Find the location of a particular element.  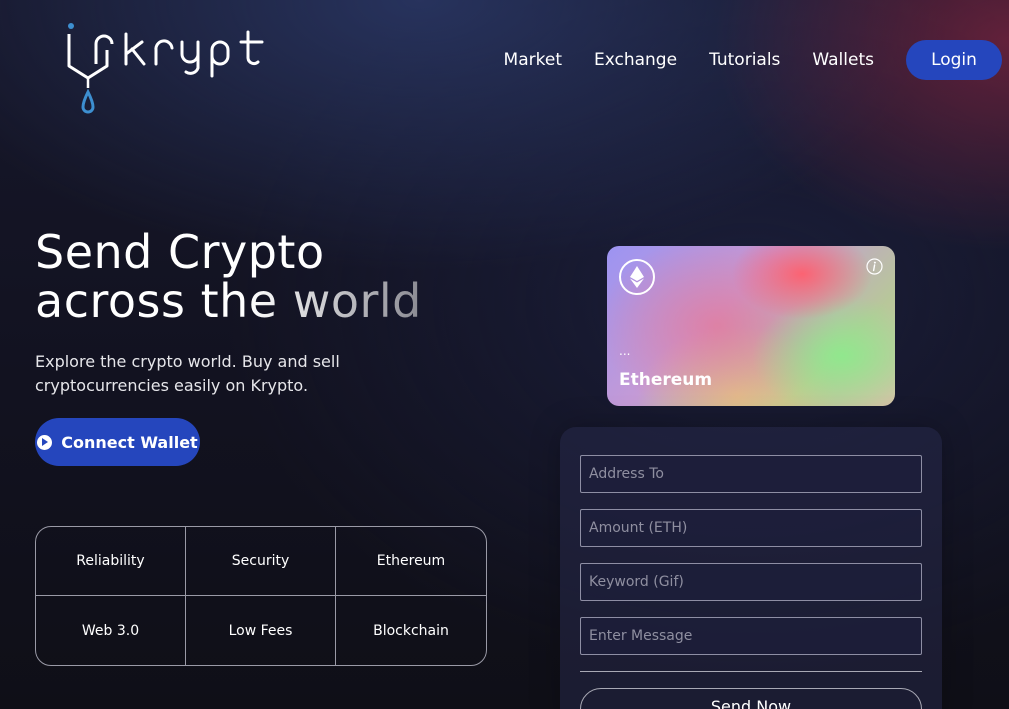

nav-item-tutorials: Tutorials is located at coordinates (744, 60).